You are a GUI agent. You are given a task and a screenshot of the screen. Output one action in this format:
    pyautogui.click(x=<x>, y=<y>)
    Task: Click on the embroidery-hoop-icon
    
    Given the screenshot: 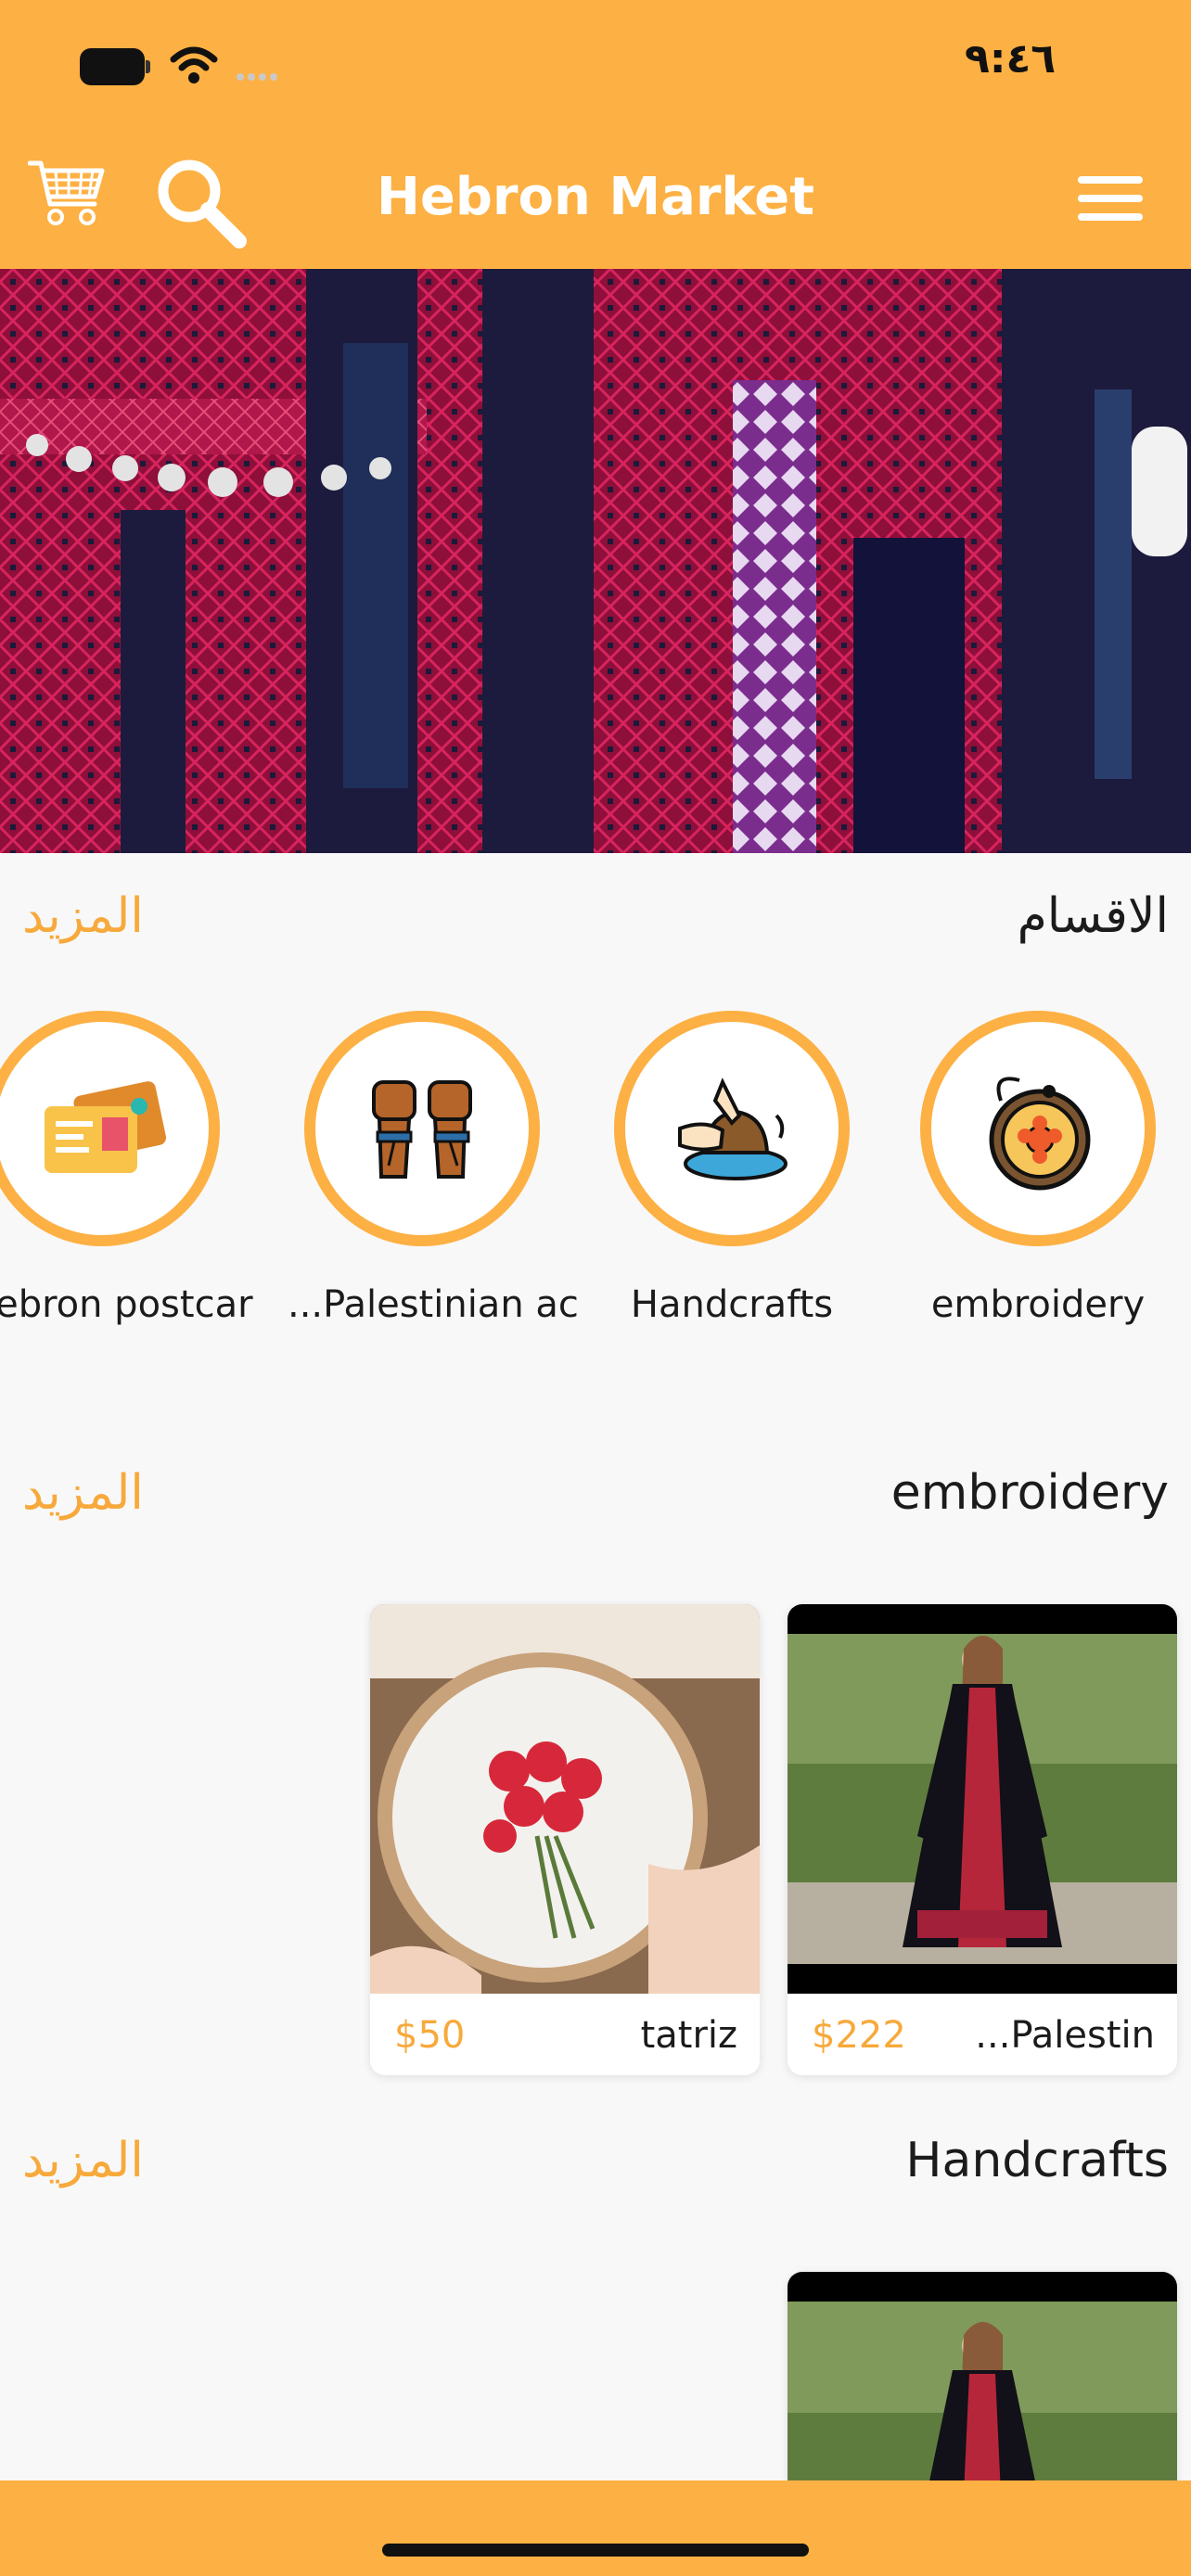 What is the action you would take?
    pyautogui.click(x=1040, y=1134)
    